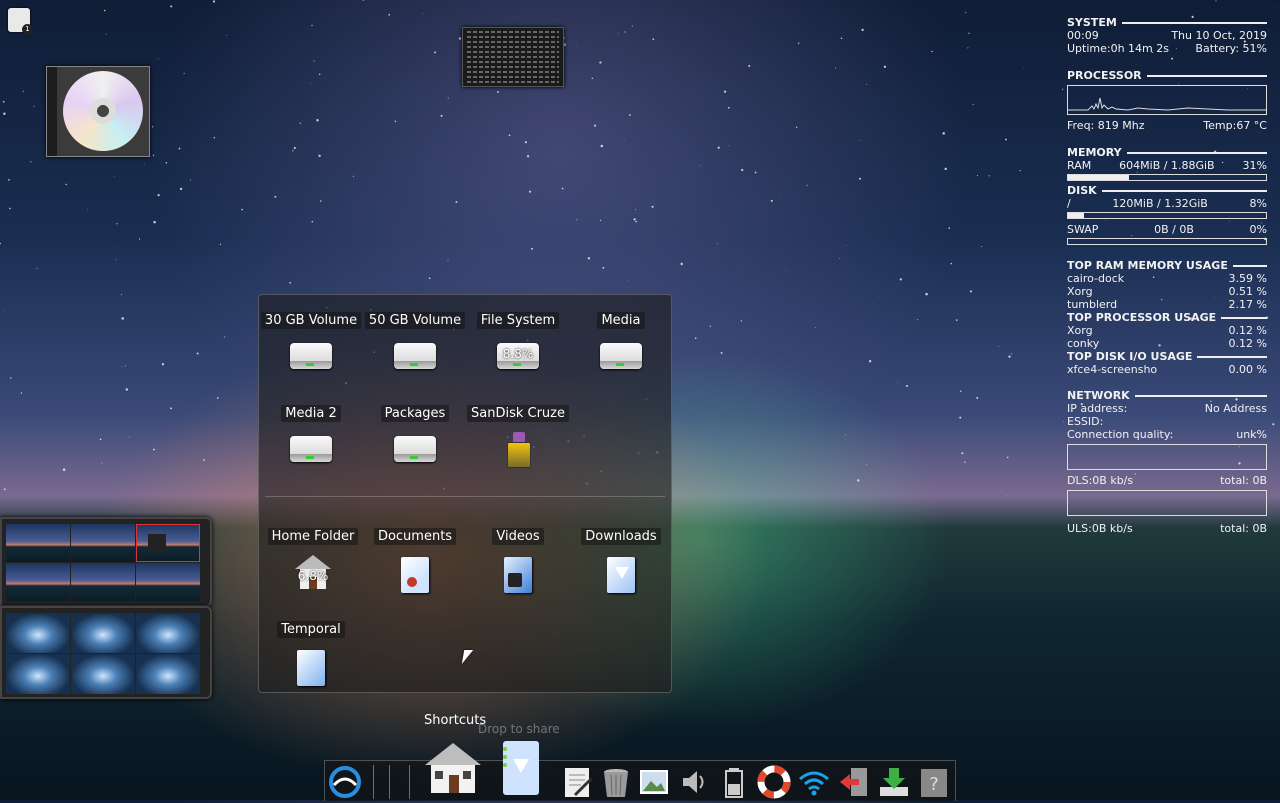 The image size is (1280, 803). What do you see at coordinates (1167, 215) in the screenshot?
I see `disk-bar` at bounding box center [1167, 215].